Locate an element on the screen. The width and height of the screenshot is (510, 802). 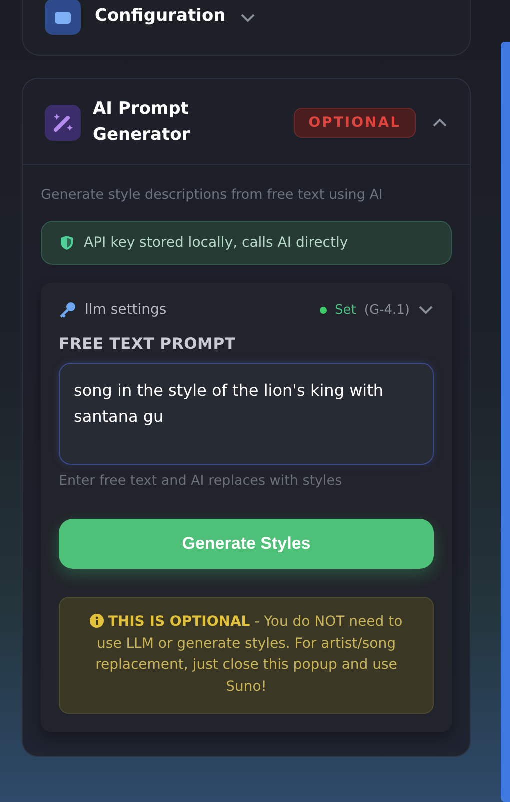
section-title: Configuration is located at coordinates (160, 16).